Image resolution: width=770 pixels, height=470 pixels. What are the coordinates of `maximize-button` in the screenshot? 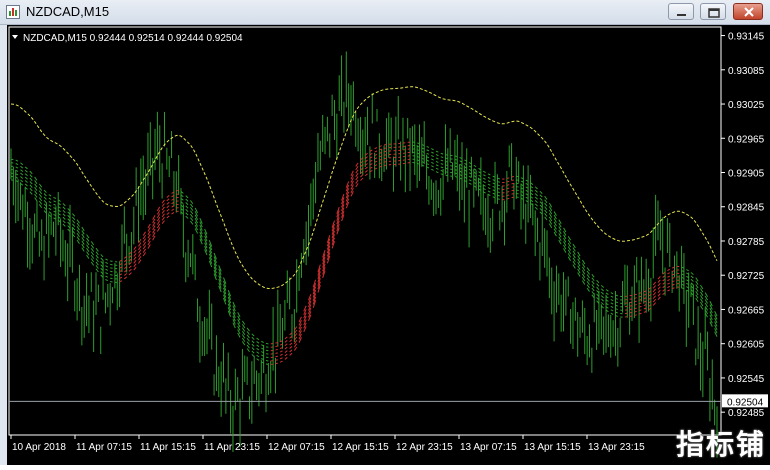 It's located at (713, 11).